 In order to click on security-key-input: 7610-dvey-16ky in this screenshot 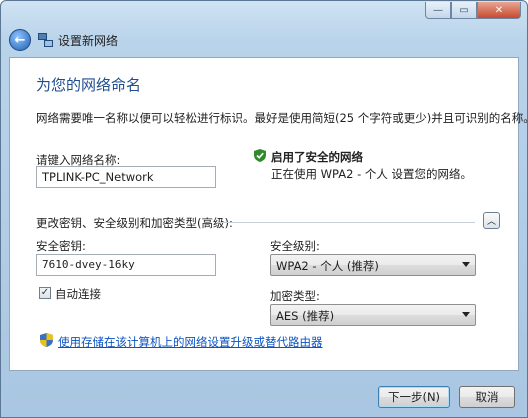, I will do `click(126, 265)`.